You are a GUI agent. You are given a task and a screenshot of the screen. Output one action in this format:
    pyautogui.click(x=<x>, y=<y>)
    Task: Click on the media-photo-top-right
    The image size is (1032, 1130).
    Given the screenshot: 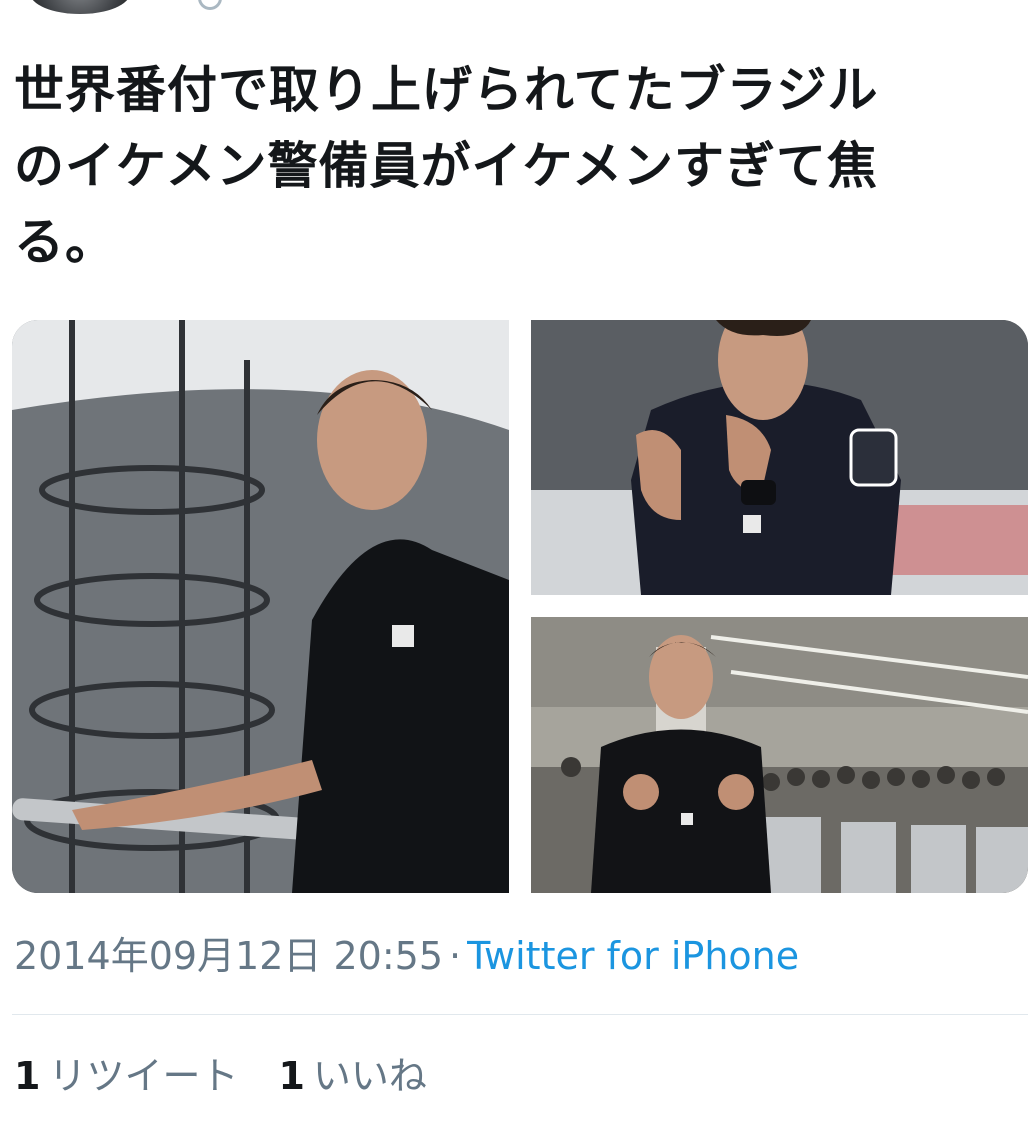 What is the action you would take?
    pyautogui.click(x=779, y=457)
    